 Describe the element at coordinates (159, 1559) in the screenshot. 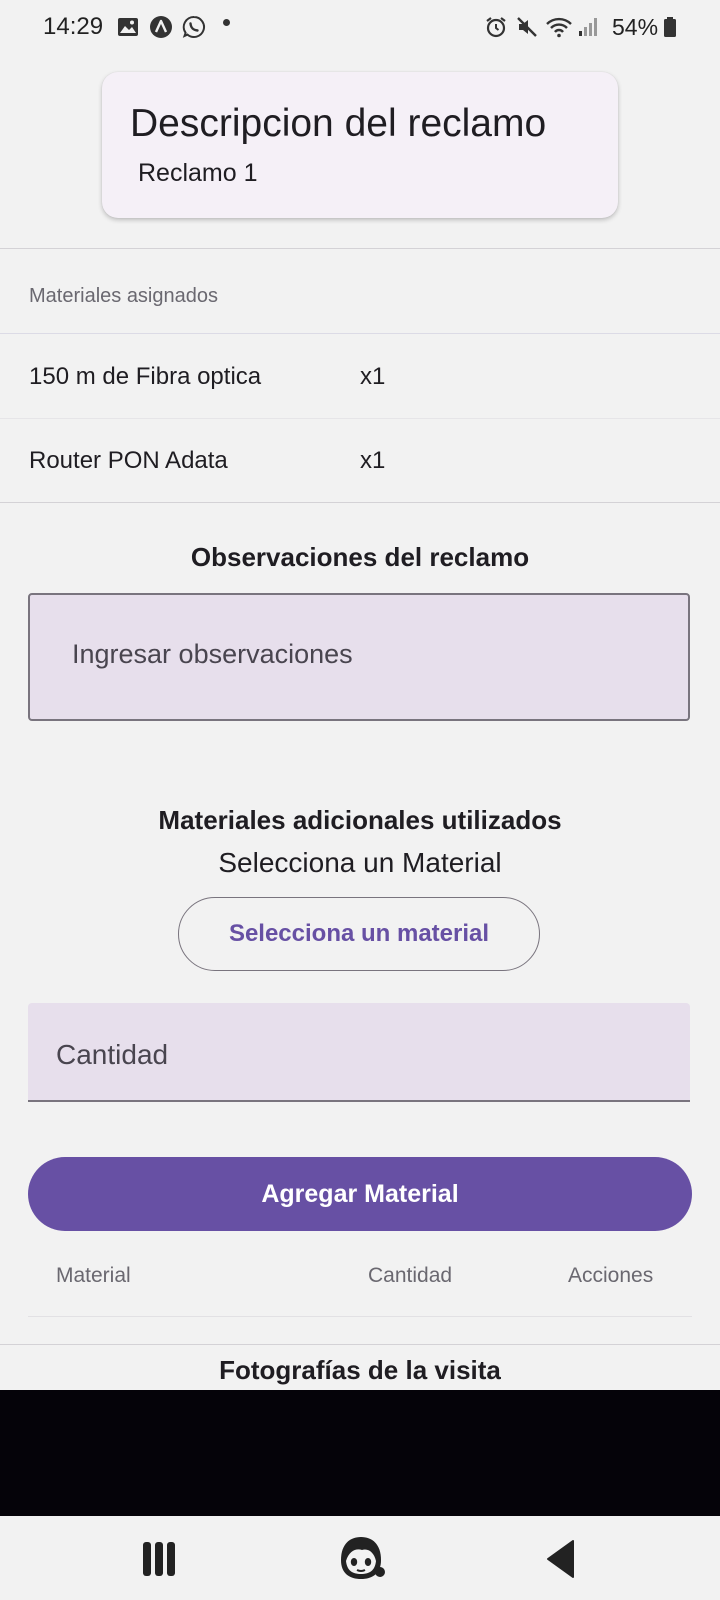

I see `recent-apps-icon` at that location.